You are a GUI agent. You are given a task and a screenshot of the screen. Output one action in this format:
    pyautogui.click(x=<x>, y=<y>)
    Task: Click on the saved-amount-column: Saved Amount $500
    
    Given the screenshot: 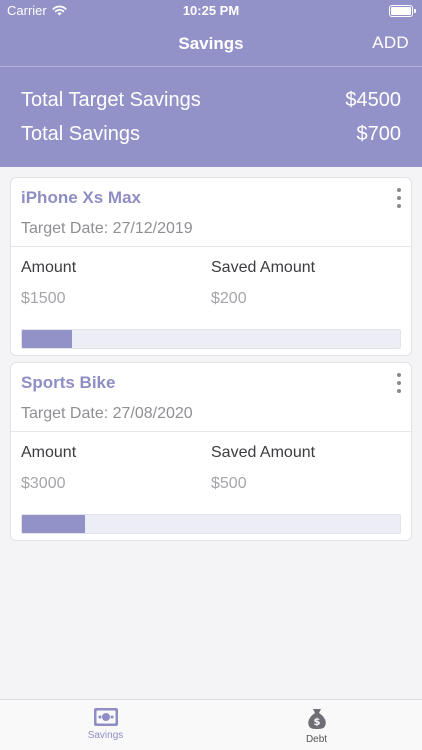 What is the action you would take?
    pyautogui.click(x=306, y=468)
    